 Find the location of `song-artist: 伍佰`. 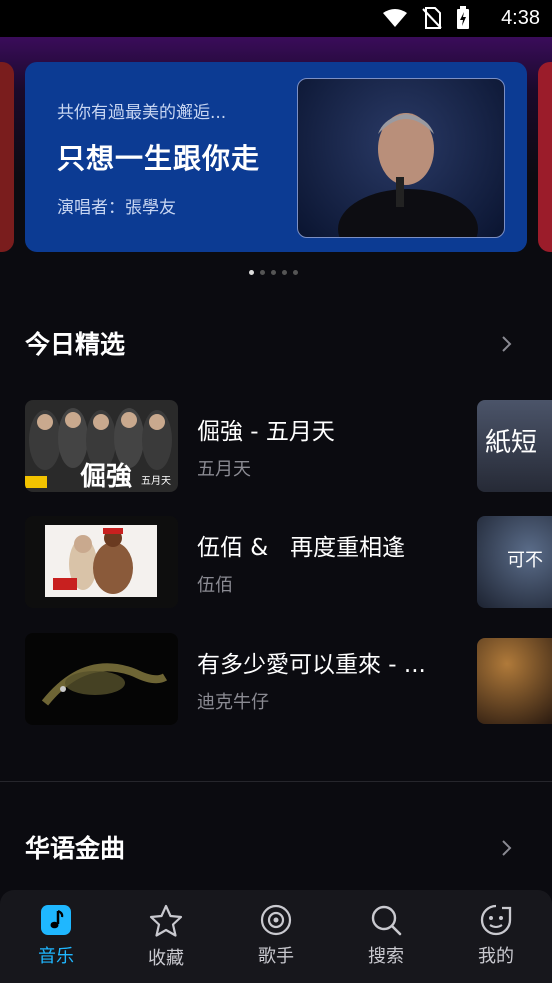

song-artist: 伍佰 is located at coordinates (215, 585).